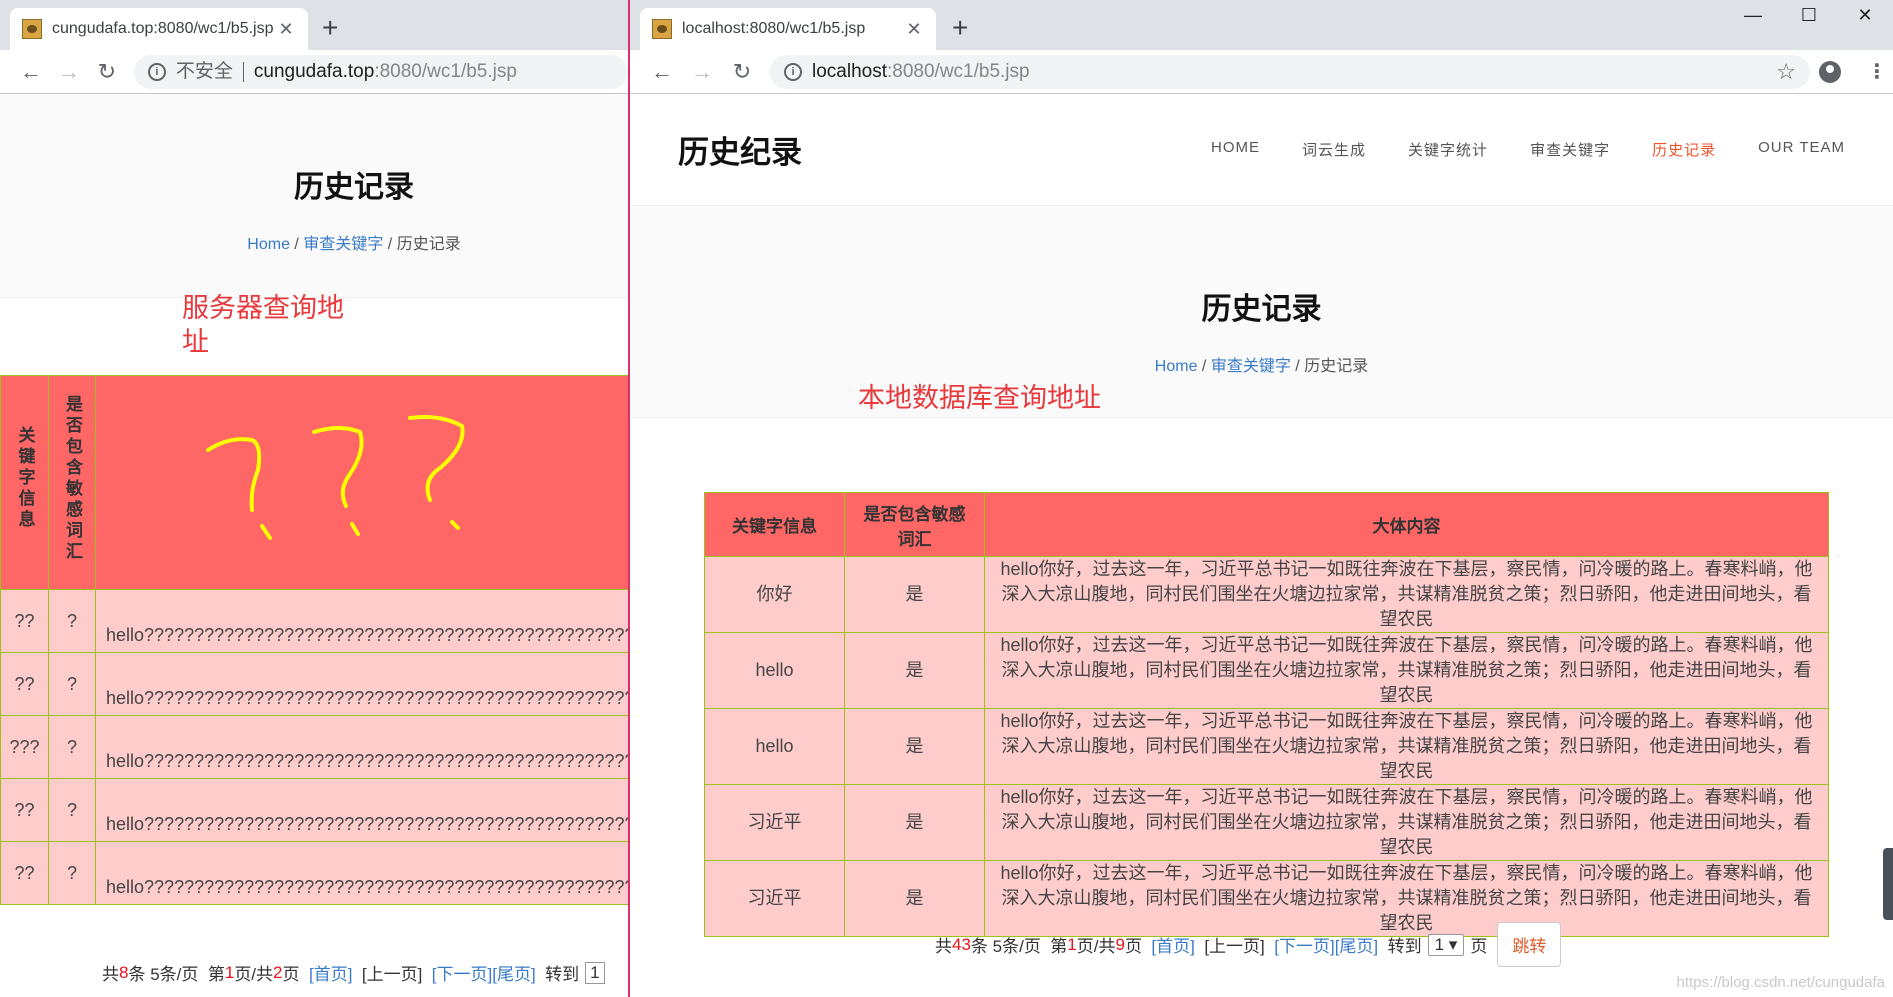 The width and height of the screenshot is (1893, 997). I want to click on cell-keyword: hello, so click(774, 746).